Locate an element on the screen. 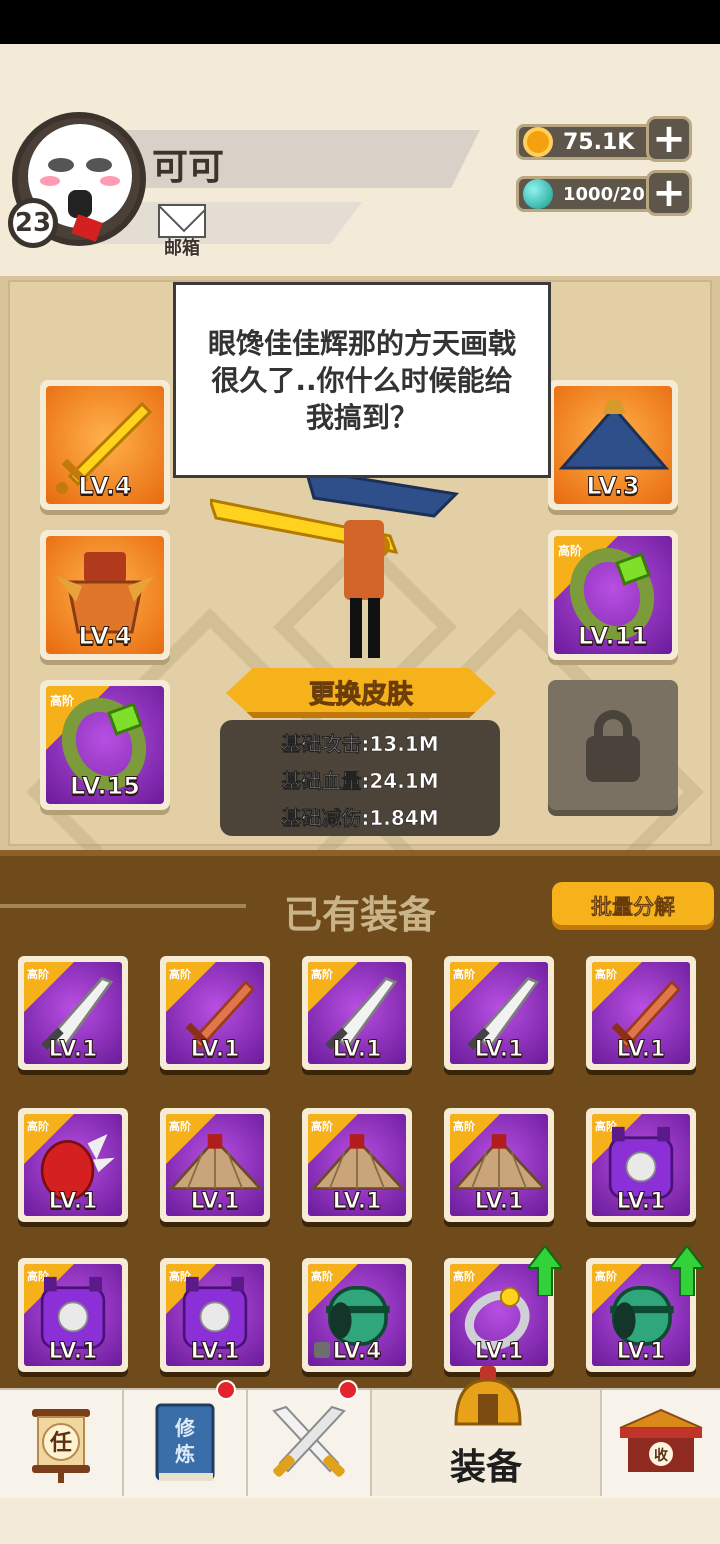 This screenshot has height=1544, width=720. item-level: LV.11 is located at coordinates (613, 636).